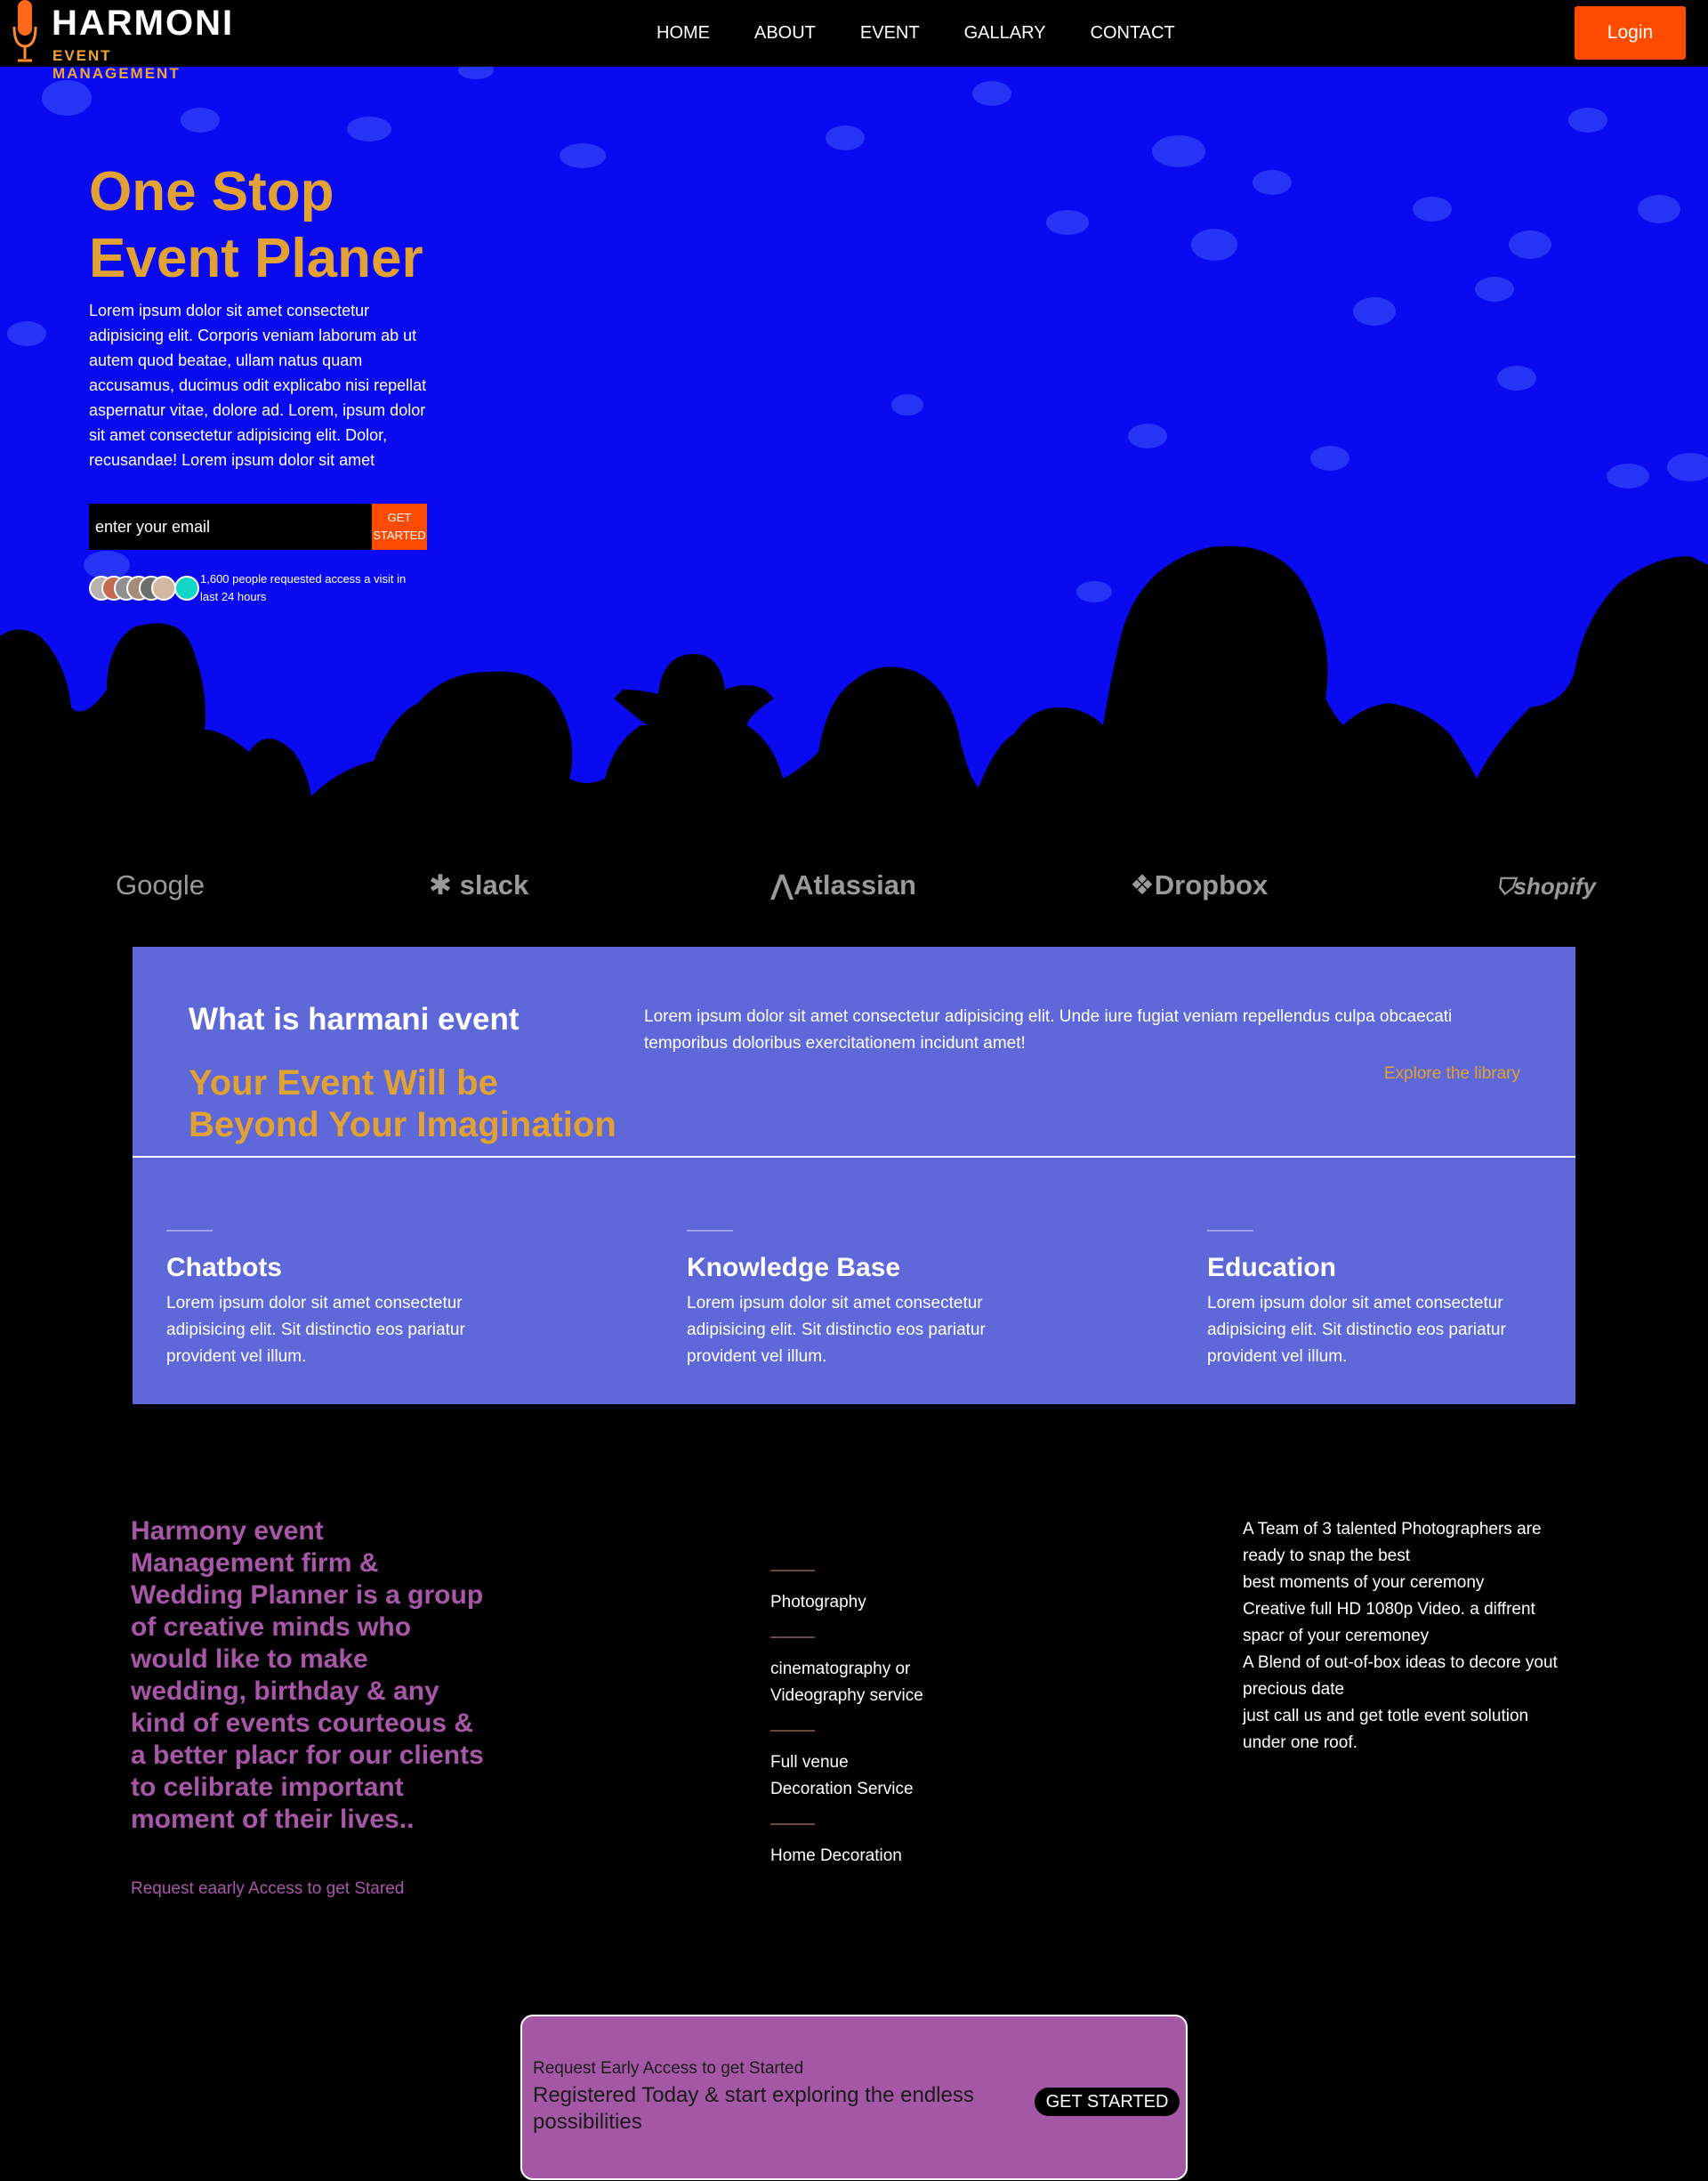  Describe the element at coordinates (143, 23) in the screenshot. I see `logo-title: HARMONI` at that location.